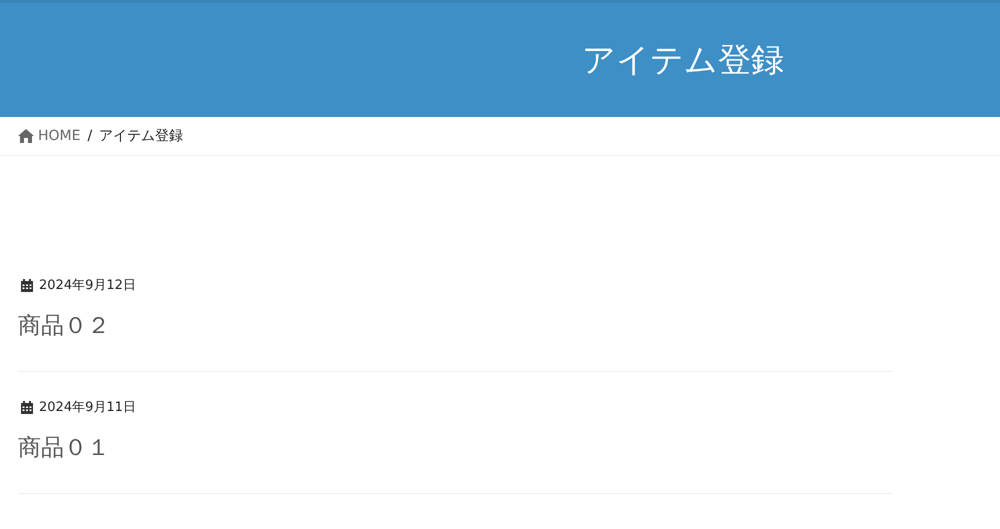 The width and height of the screenshot is (1000, 529). What do you see at coordinates (683, 59) in the screenshot?
I see `page-title: アイテム登録` at bounding box center [683, 59].